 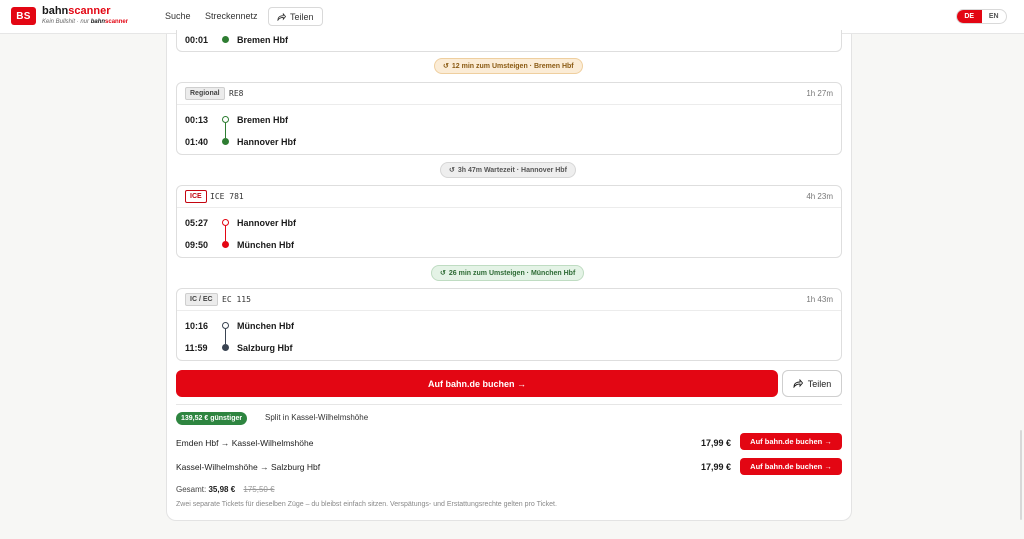 What do you see at coordinates (263, 40) in the screenshot?
I see `arrival-station: Bremen Hbf` at bounding box center [263, 40].